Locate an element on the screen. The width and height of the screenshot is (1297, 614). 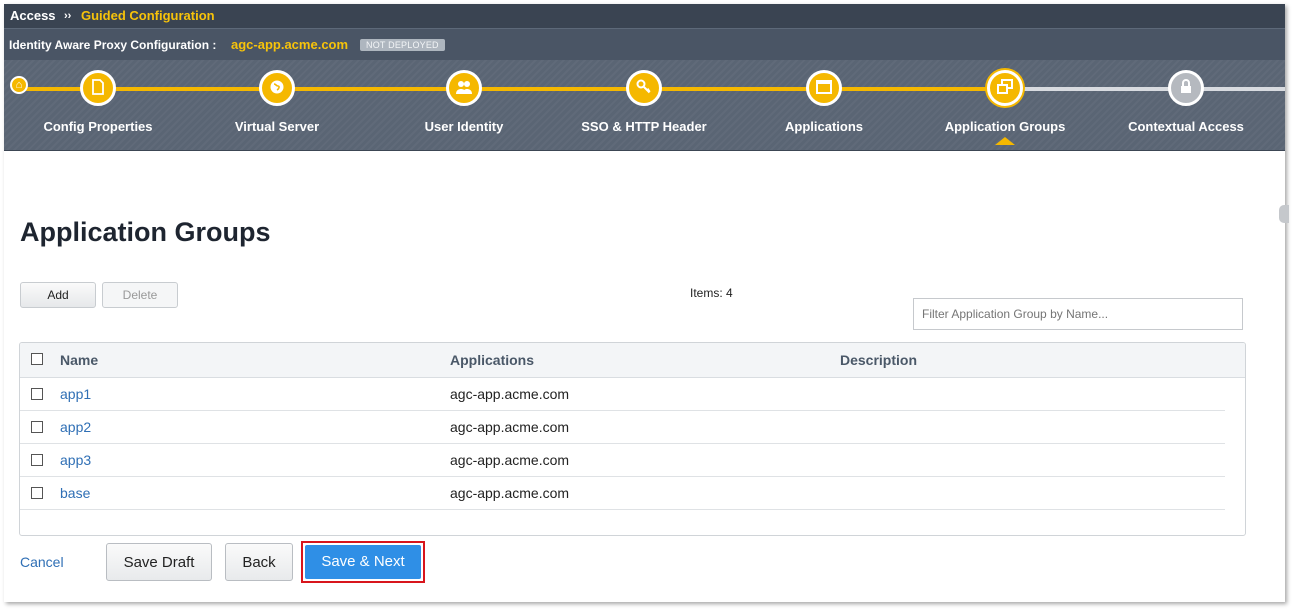
step-label: Applications is located at coordinates (823, 126).